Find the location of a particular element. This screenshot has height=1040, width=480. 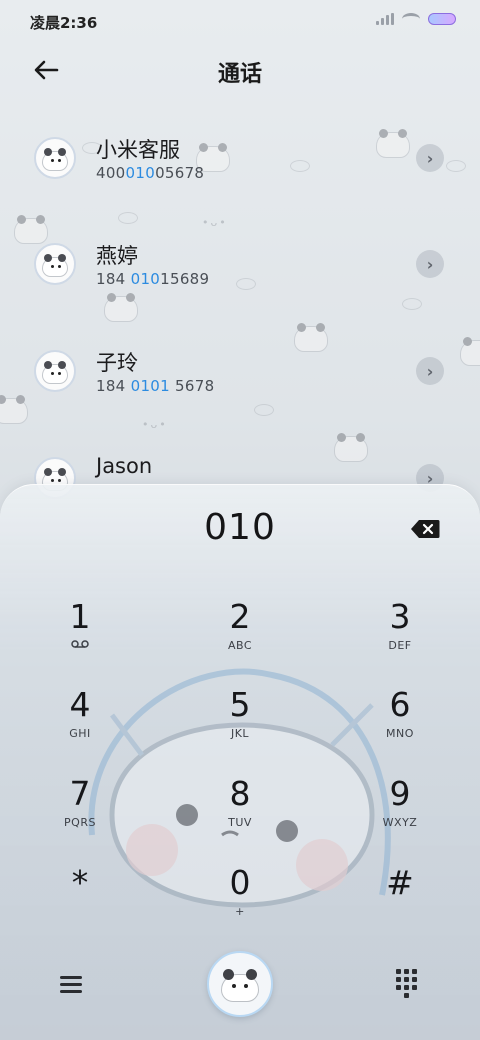

contact-number: 40001005678 is located at coordinates (150, 173).